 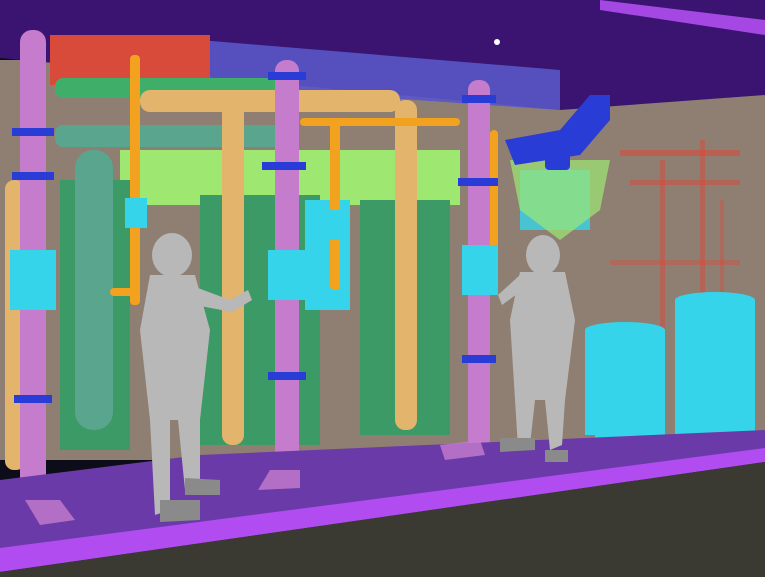 I want to click on teal-horizontal-pipe, so click(x=170, y=136).